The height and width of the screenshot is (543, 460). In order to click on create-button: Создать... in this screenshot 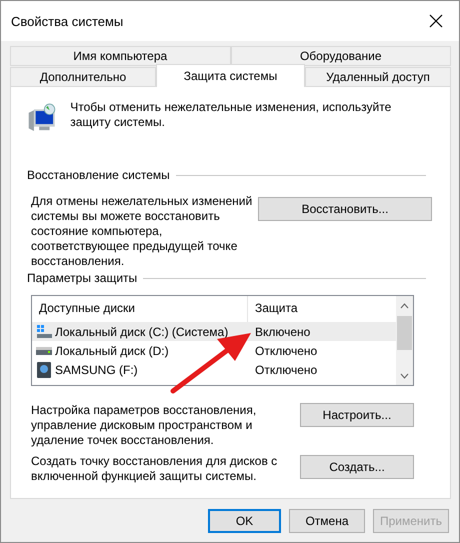, I will do `click(357, 467)`.